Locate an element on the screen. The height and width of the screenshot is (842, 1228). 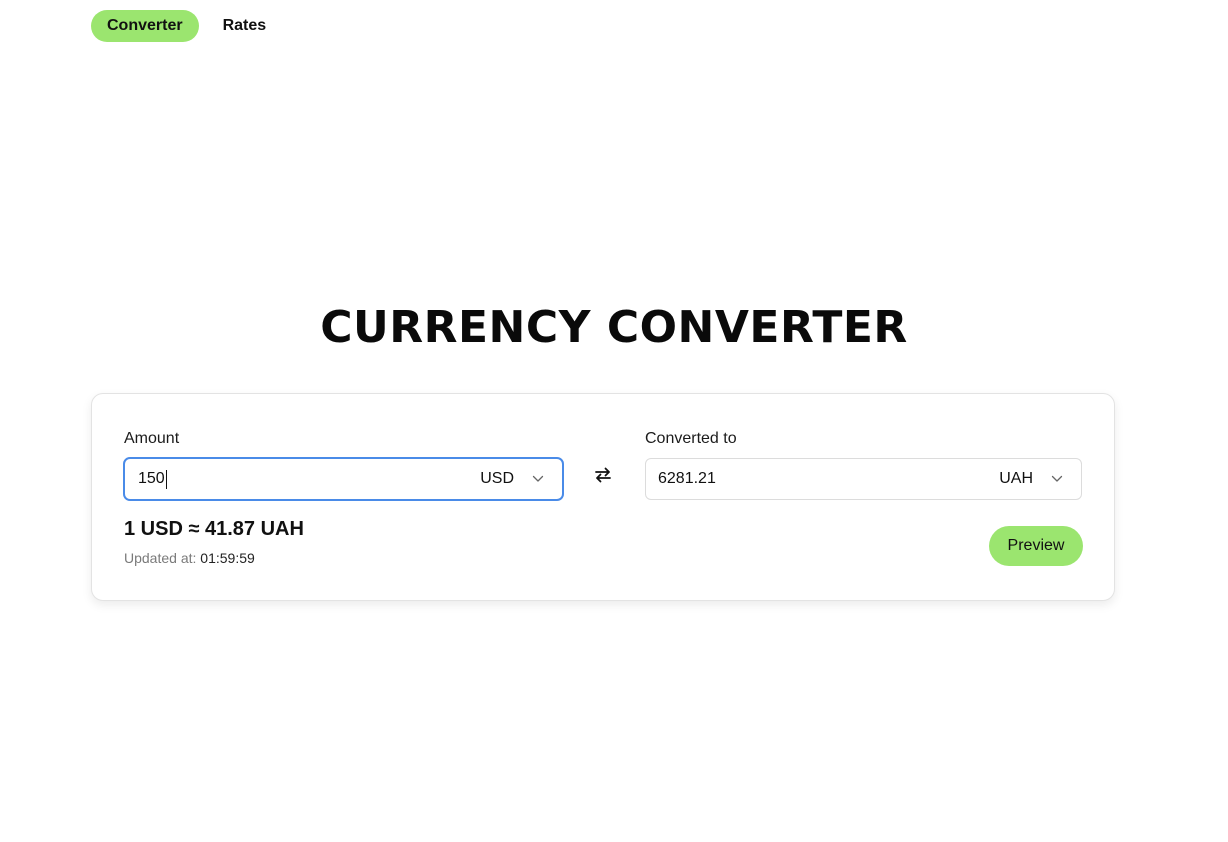
updated-at: Updated at: 01:59:59 is located at coordinates (189, 558).